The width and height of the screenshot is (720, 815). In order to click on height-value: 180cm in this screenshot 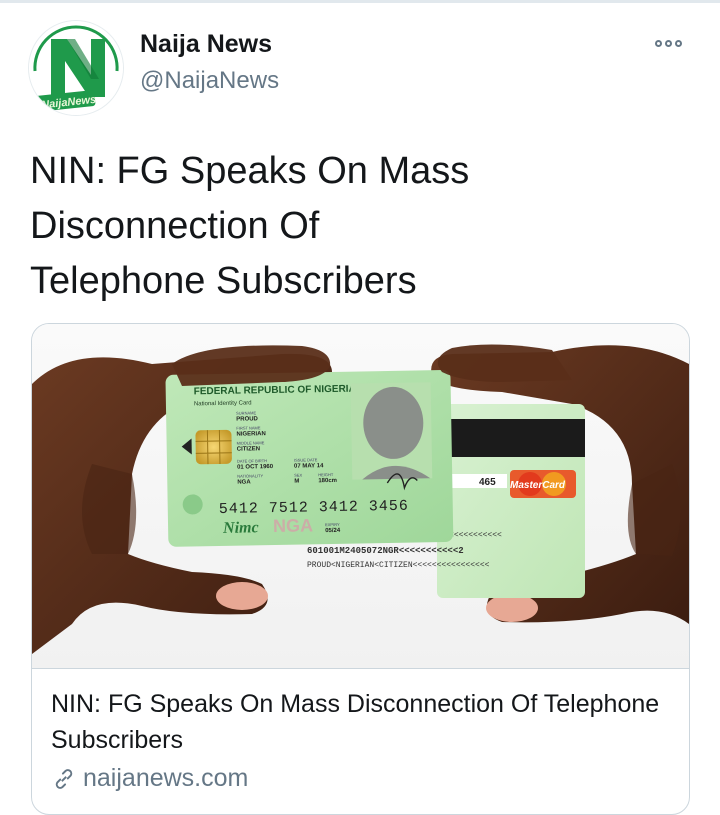, I will do `click(327, 481)`.